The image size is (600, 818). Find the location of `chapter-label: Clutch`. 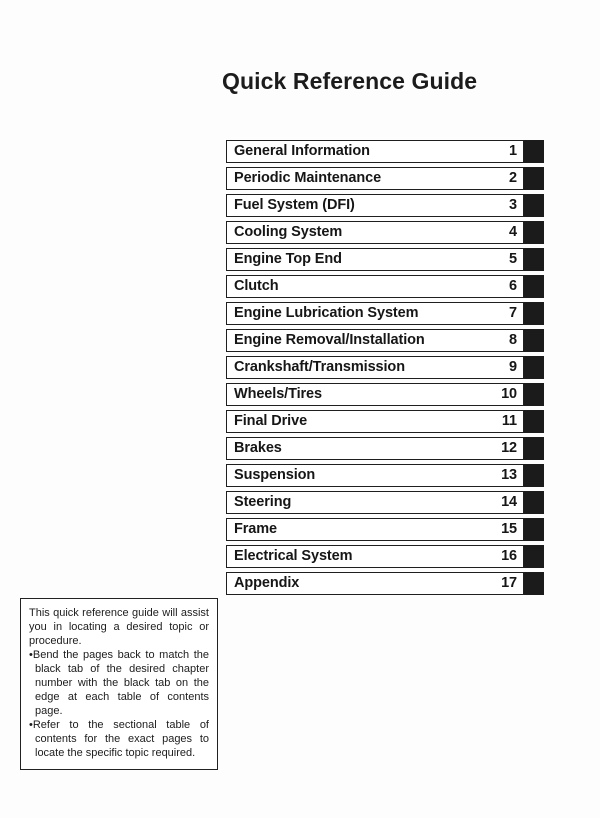

chapter-label: Clutch is located at coordinates (256, 286).